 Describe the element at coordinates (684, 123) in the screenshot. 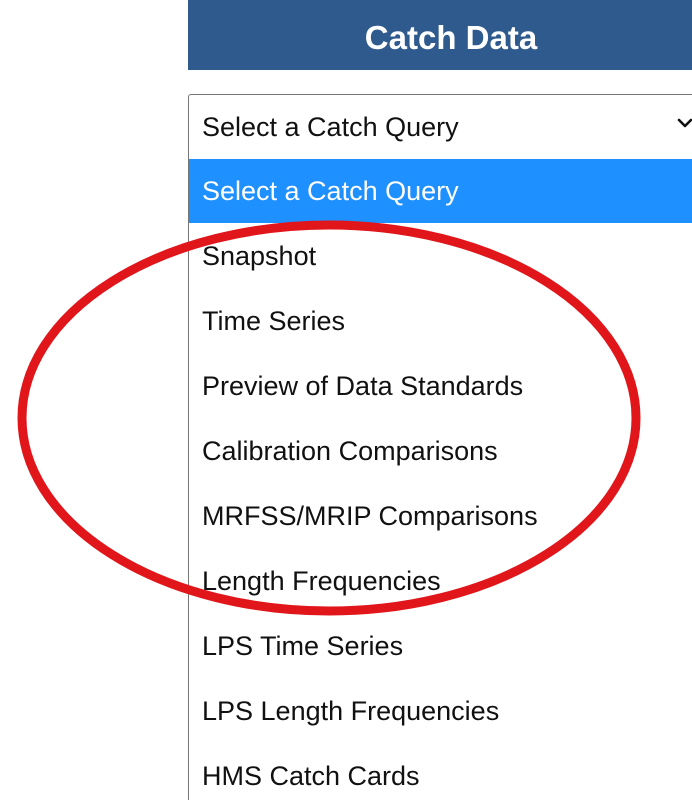

I see `chevron-down-icon` at that location.